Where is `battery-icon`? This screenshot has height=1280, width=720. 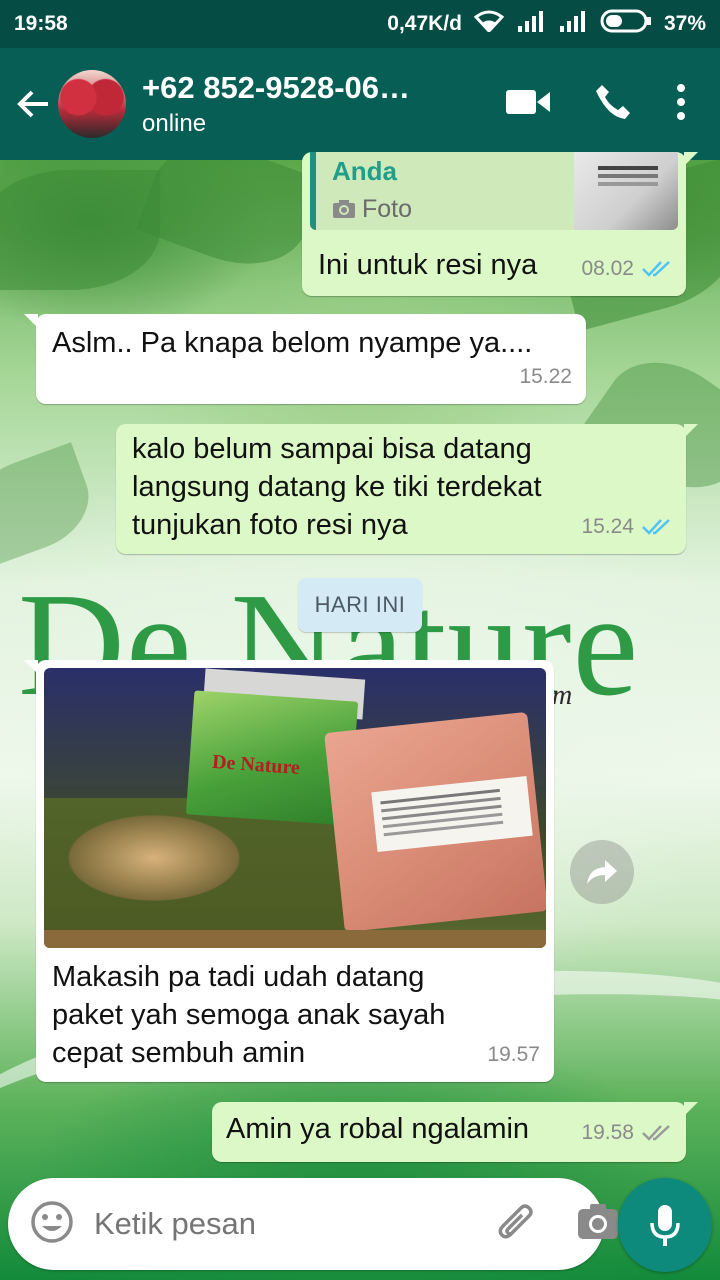
battery-icon is located at coordinates (626, 24).